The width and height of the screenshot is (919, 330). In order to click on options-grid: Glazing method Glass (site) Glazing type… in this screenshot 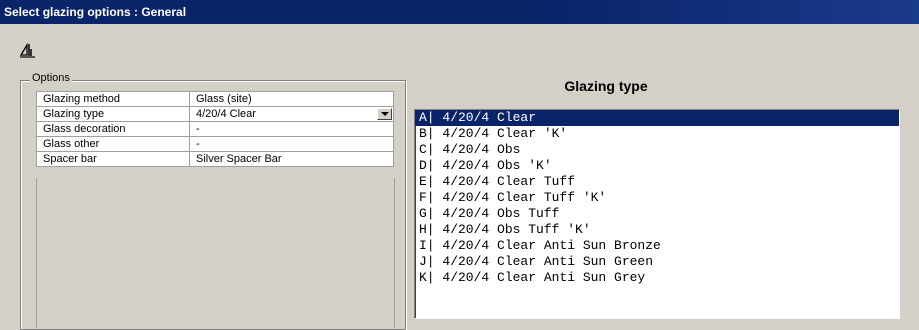, I will do `click(215, 129)`.